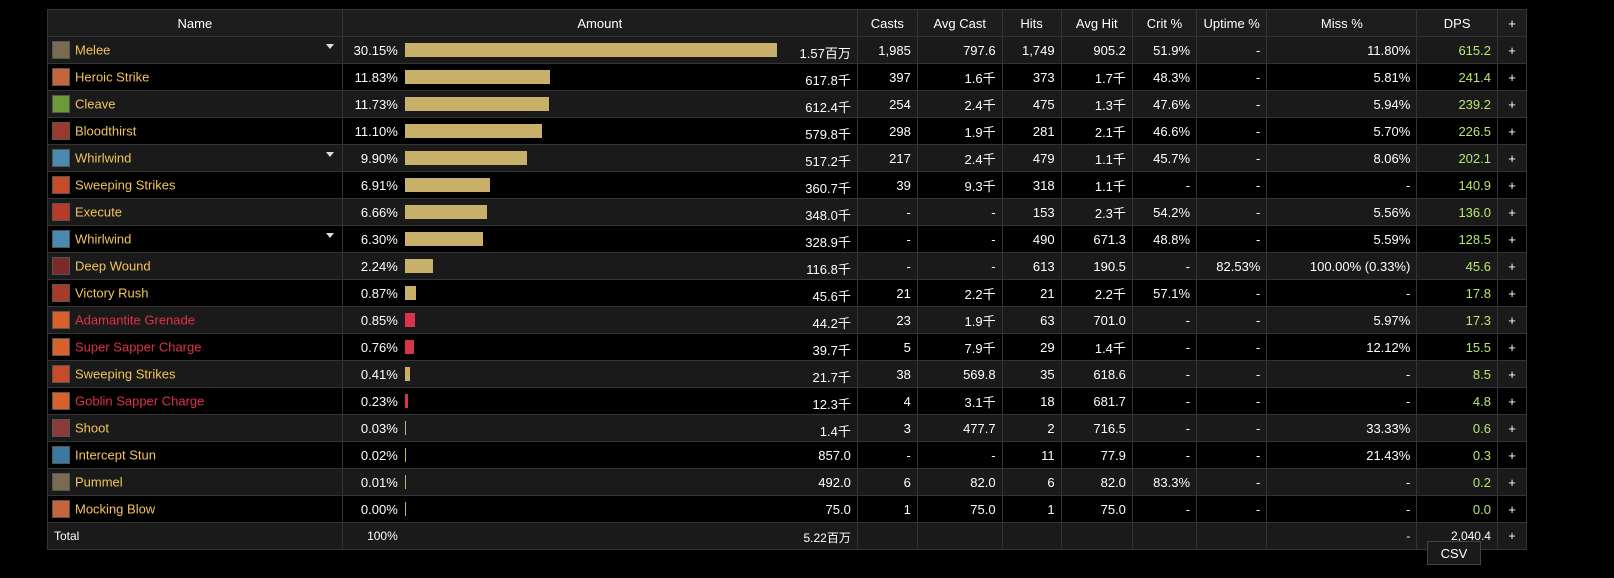 Image resolution: width=1614 pixels, height=578 pixels. I want to click on ability-name: Cleave, so click(95, 104).